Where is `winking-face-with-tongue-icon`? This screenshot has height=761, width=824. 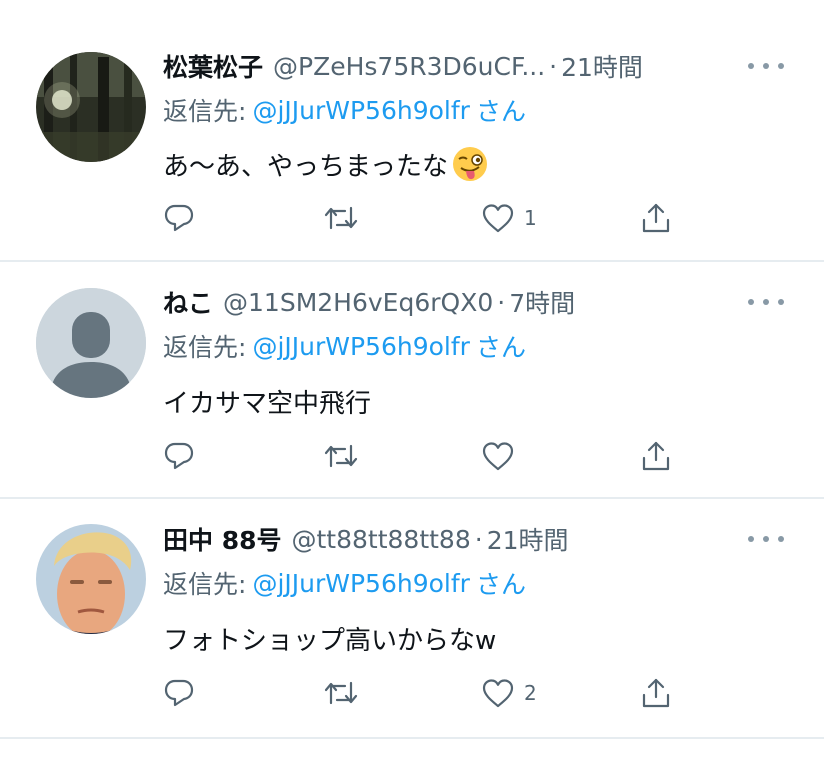 winking-face-with-tongue-icon is located at coordinates (469, 164).